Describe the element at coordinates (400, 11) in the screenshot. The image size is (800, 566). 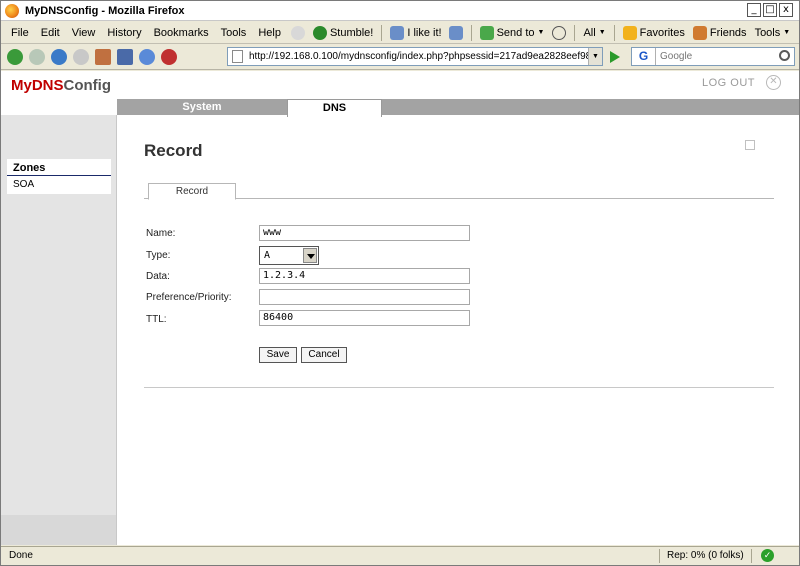
I see `title-bar: MyDNSConfig - Mozilla Firefox _ □ x` at that location.